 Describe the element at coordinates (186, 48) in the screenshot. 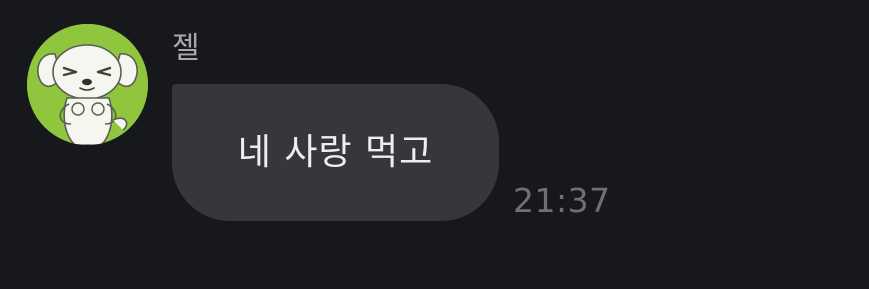

I see `sender-name: 젤` at that location.